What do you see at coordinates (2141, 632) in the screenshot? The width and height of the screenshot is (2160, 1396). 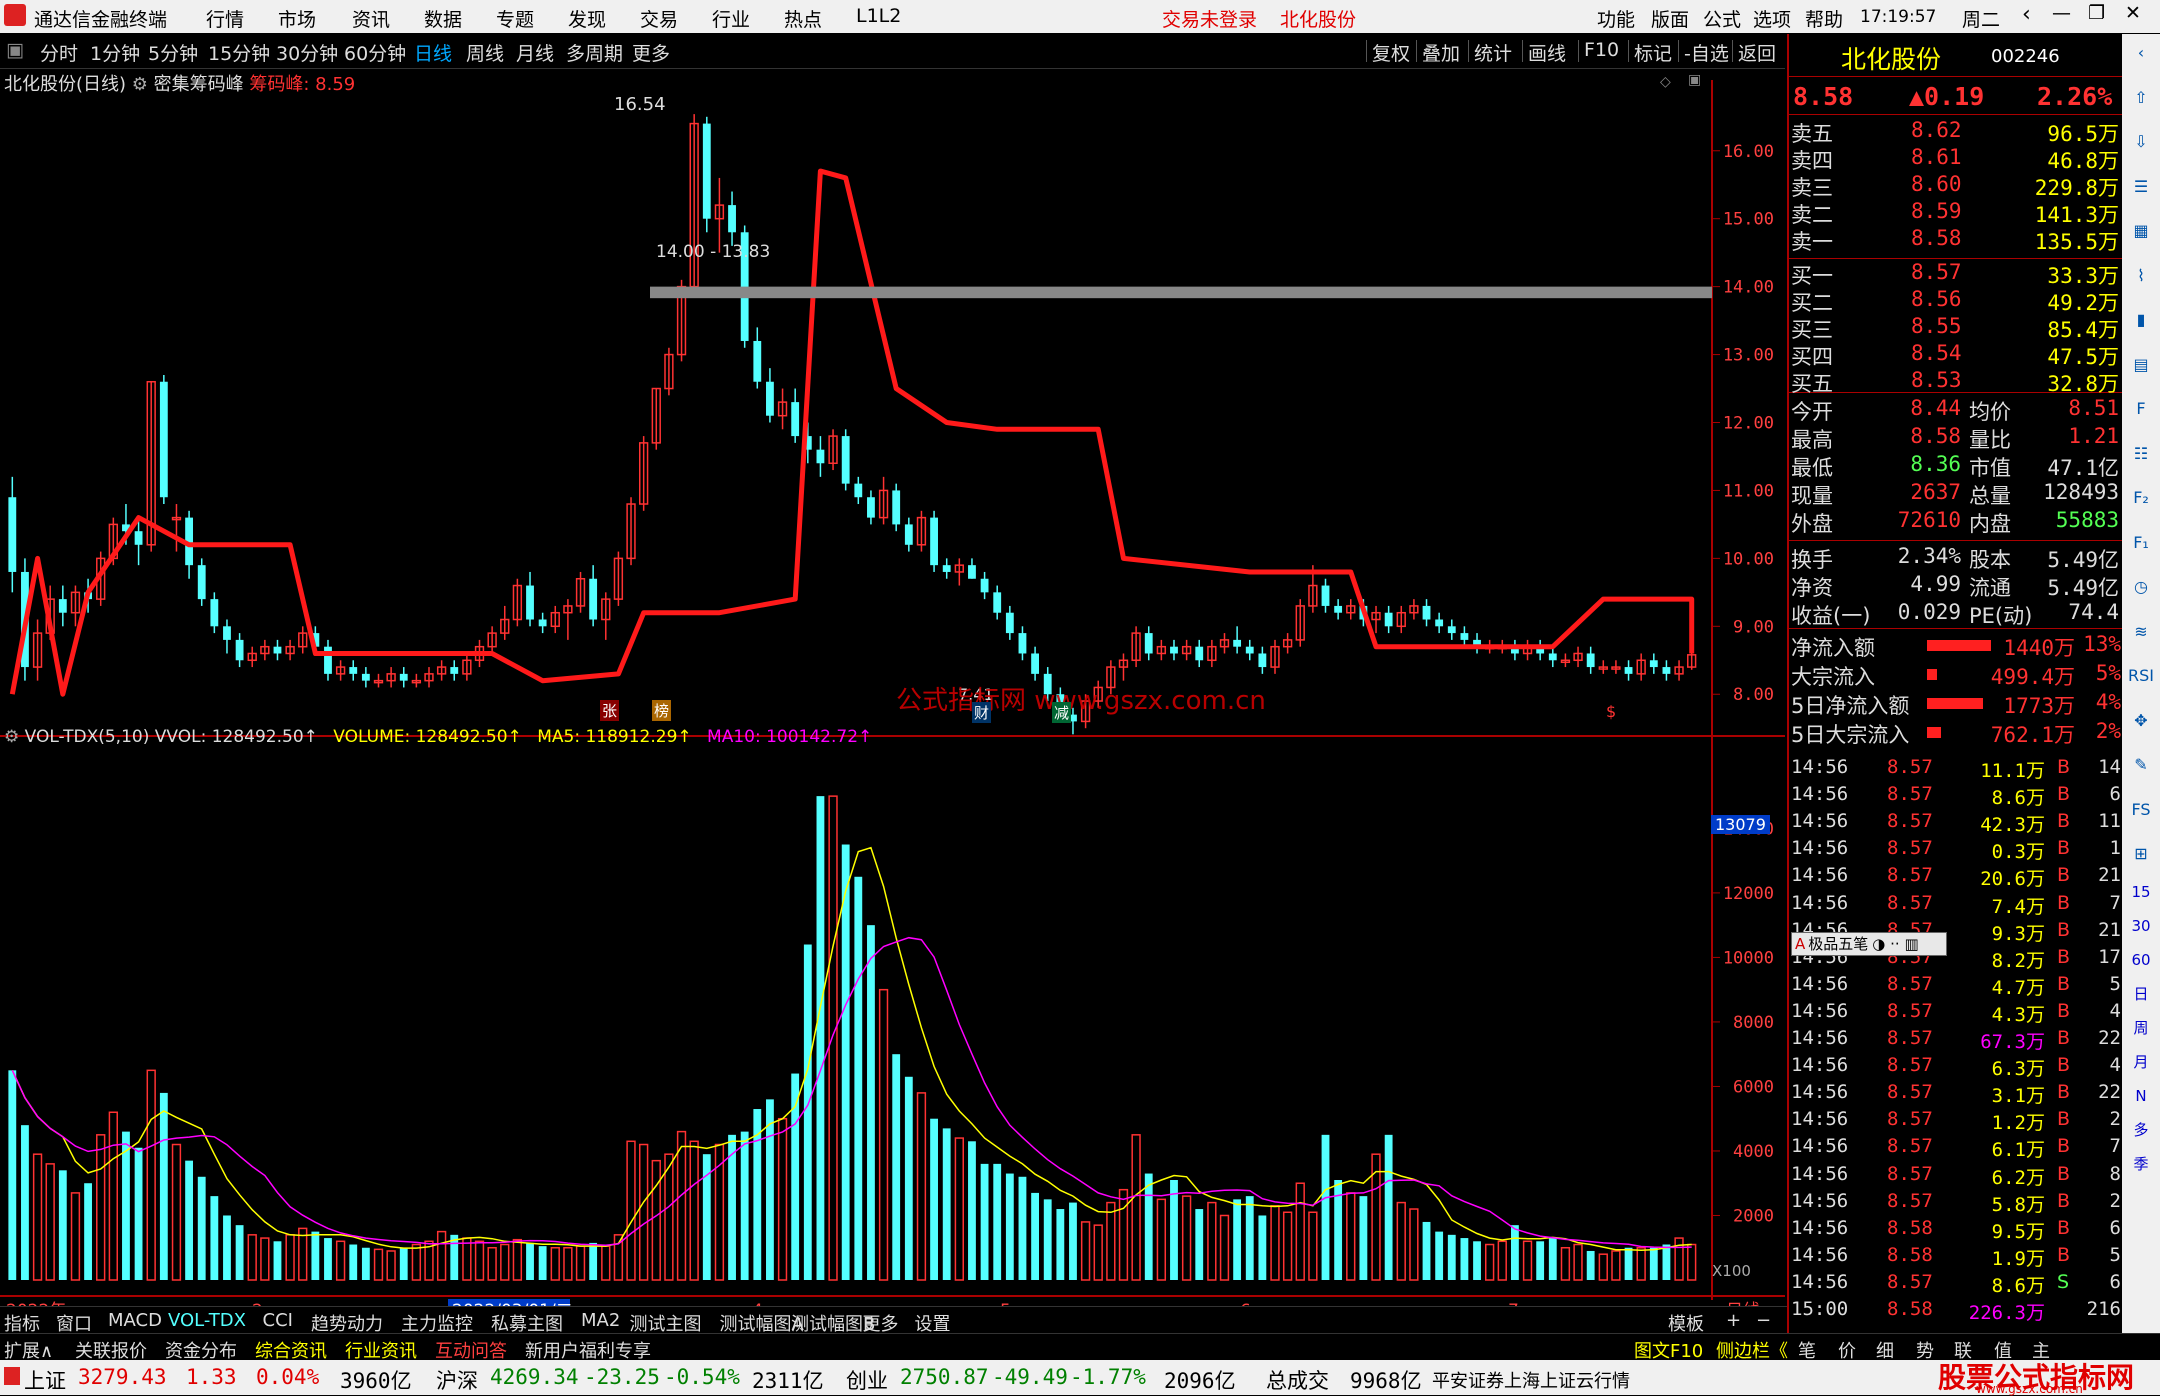 I see `rsi-icon: ≋` at bounding box center [2141, 632].